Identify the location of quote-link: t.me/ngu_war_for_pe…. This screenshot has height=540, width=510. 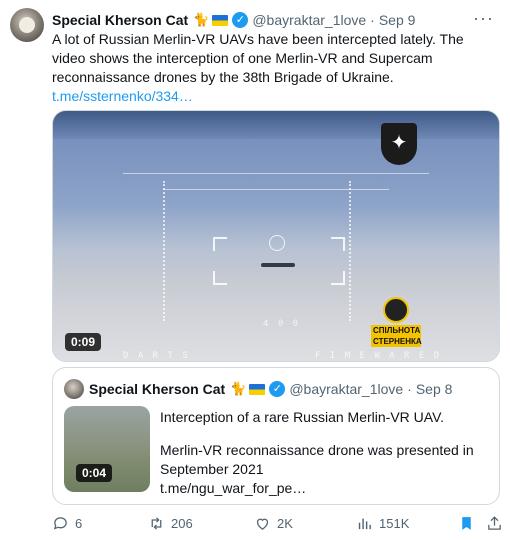
(233, 488).